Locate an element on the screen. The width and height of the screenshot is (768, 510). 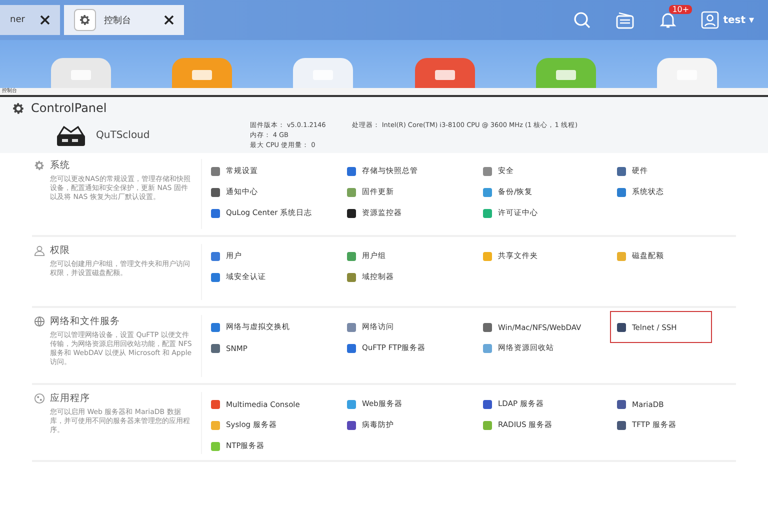
apps-icon is located at coordinates (39, 398).